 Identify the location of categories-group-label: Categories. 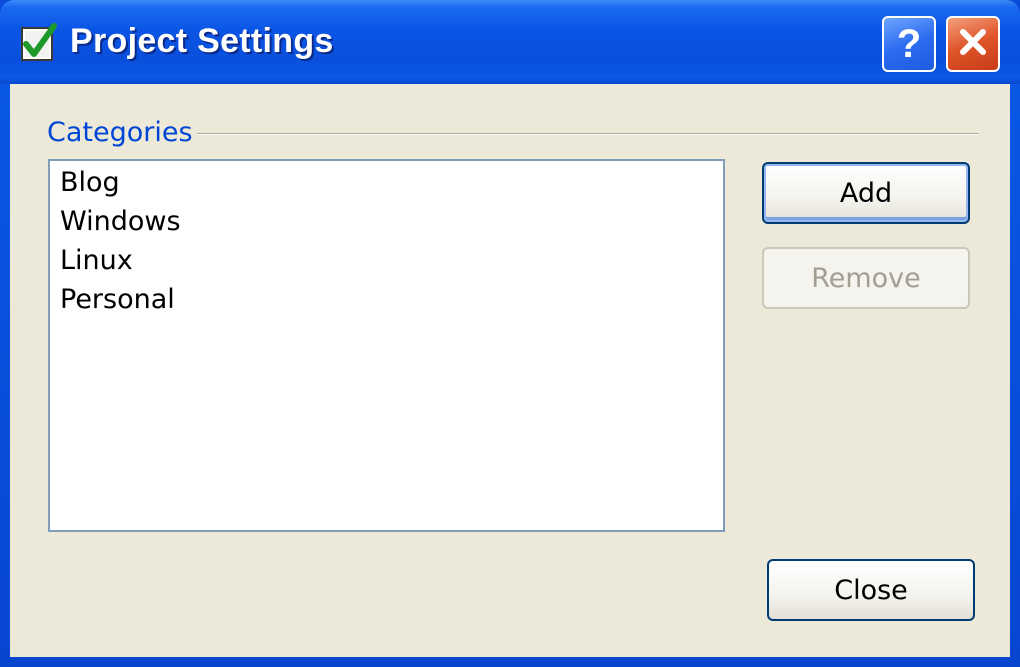
(122, 132).